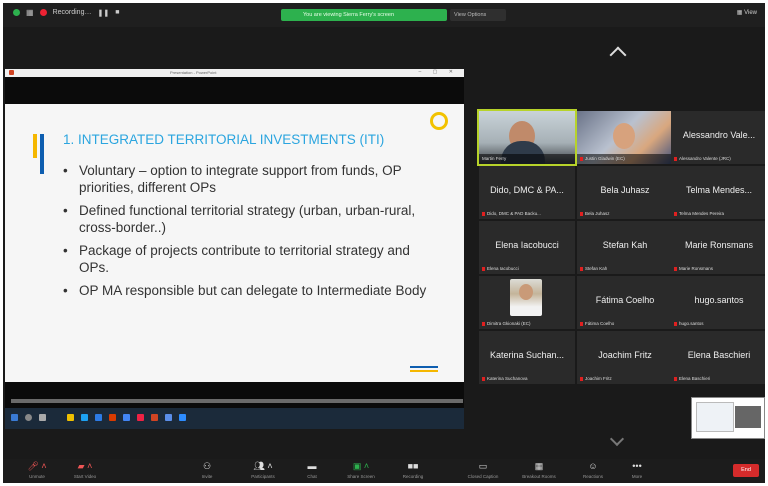 Image resolution: width=768 pixels, height=486 pixels. I want to click on participant-tile: Justin Gladwin (EC), so click(625, 137).